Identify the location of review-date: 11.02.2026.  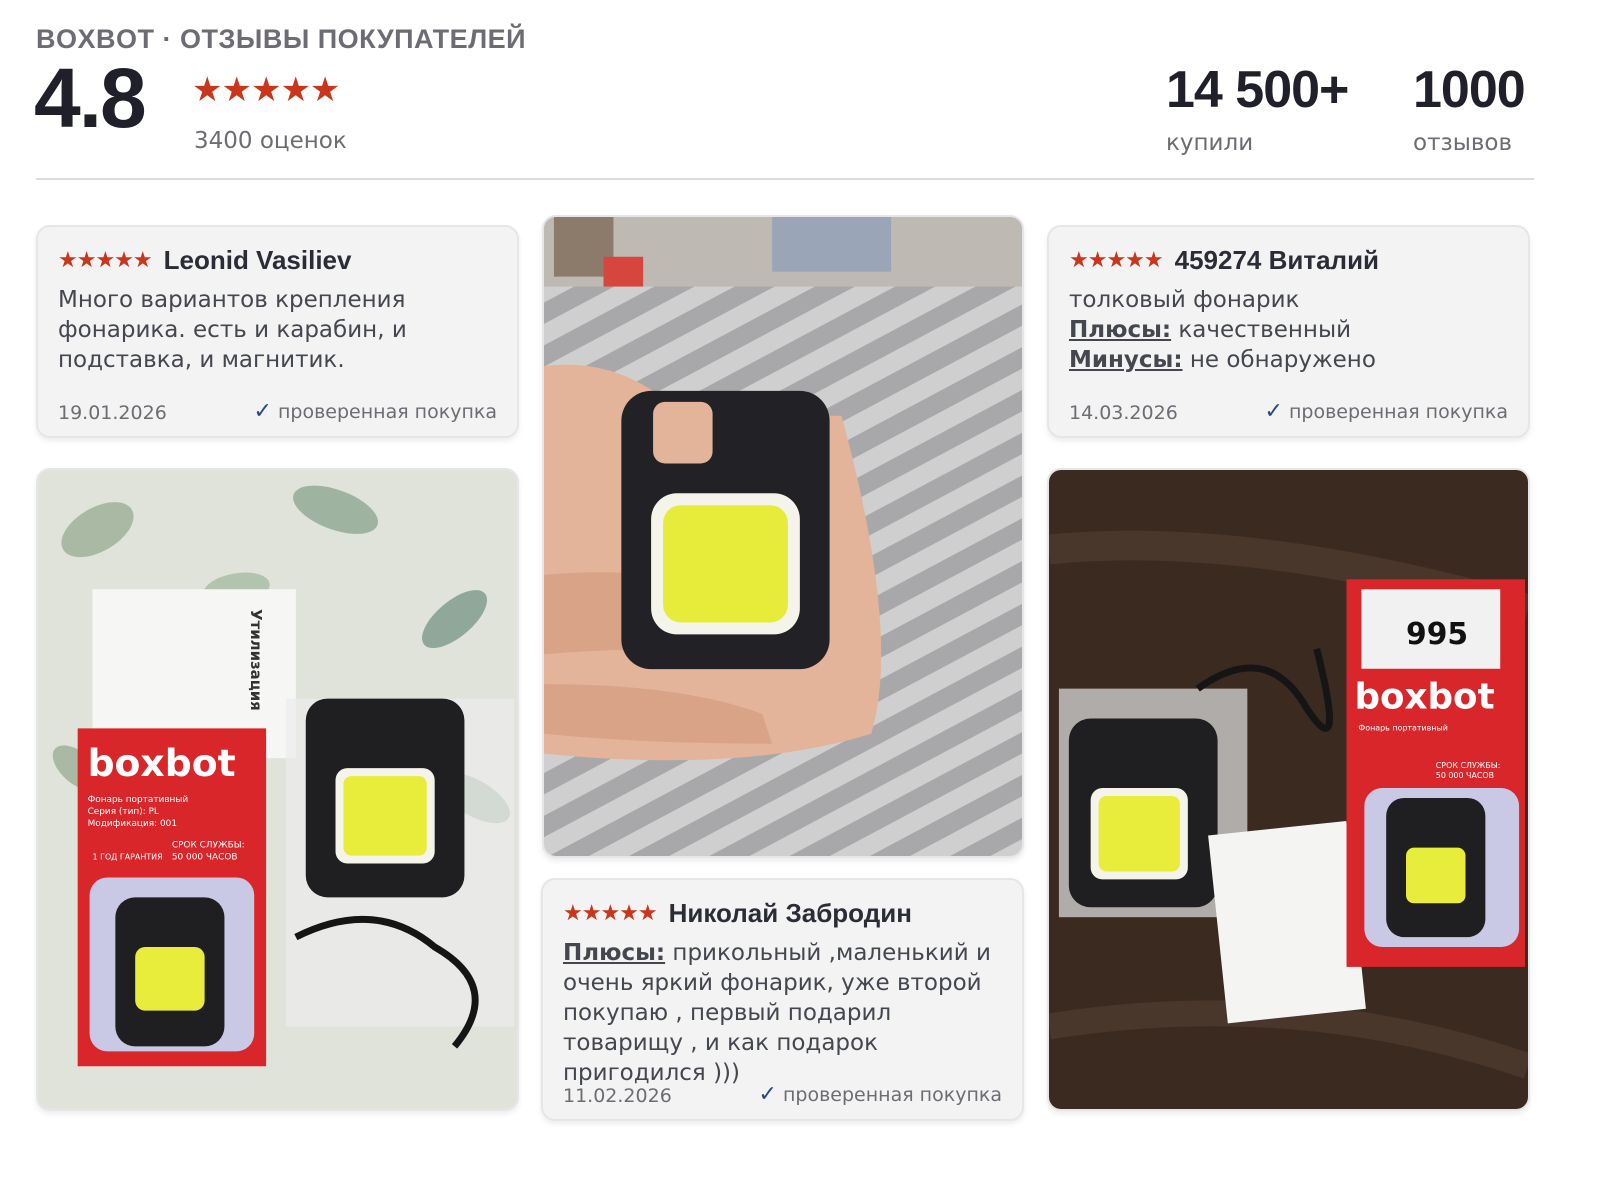
(617, 1096).